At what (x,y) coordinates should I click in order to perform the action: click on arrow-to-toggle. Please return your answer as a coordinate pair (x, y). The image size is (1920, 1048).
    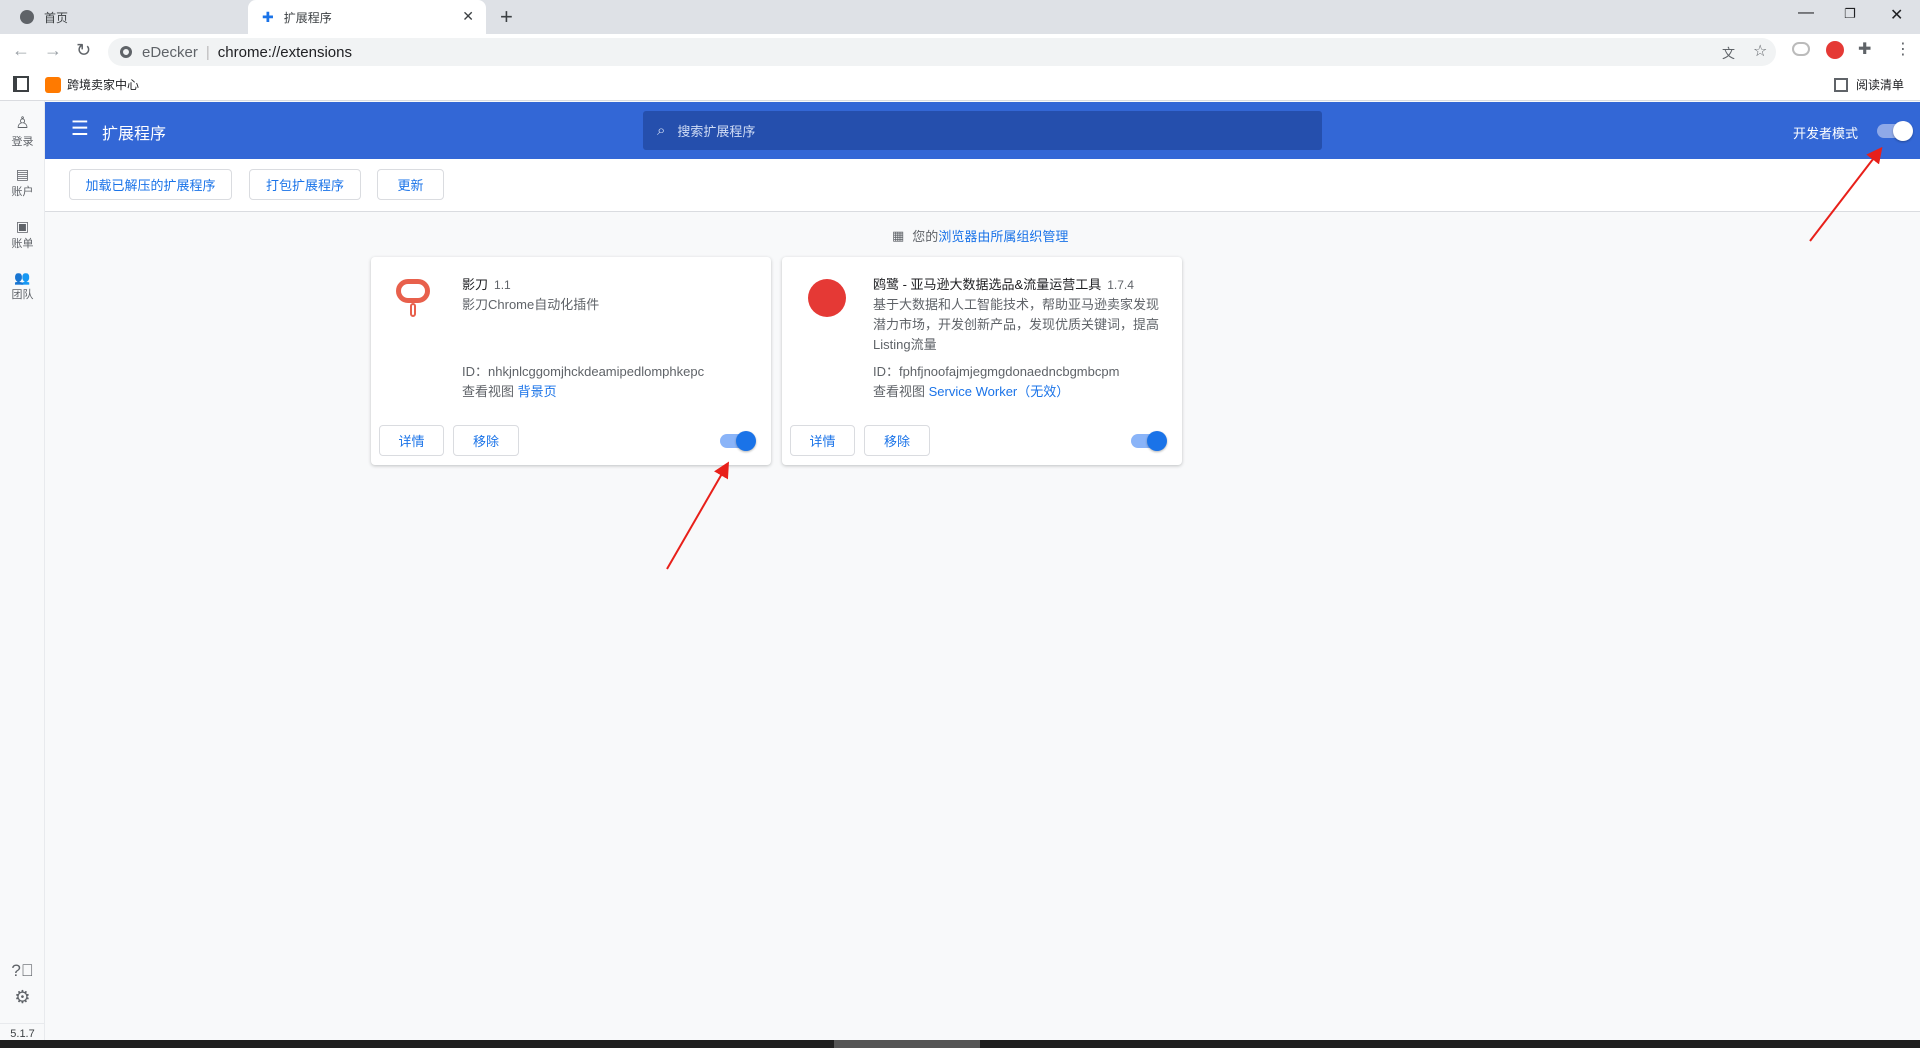
    Looking at the image, I should click on (697, 515).